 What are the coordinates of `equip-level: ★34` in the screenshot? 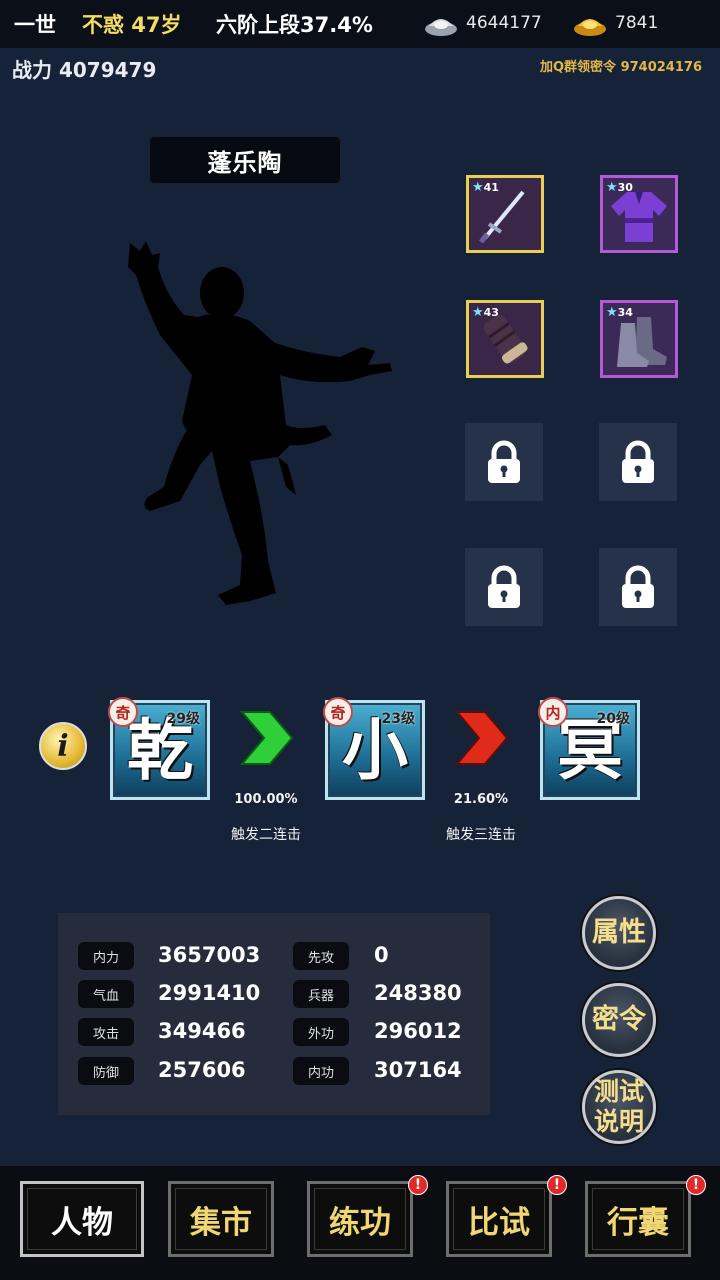 It's located at (619, 312).